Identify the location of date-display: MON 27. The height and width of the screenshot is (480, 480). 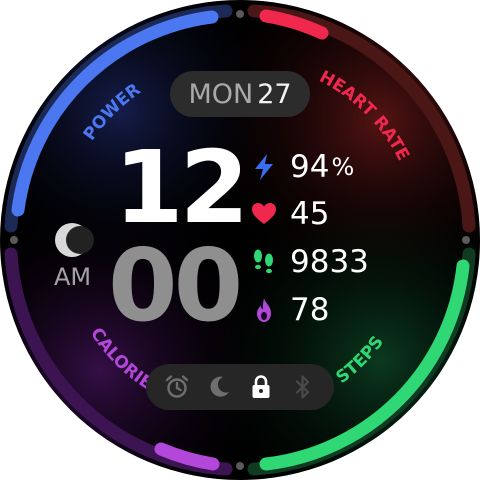
(240, 94).